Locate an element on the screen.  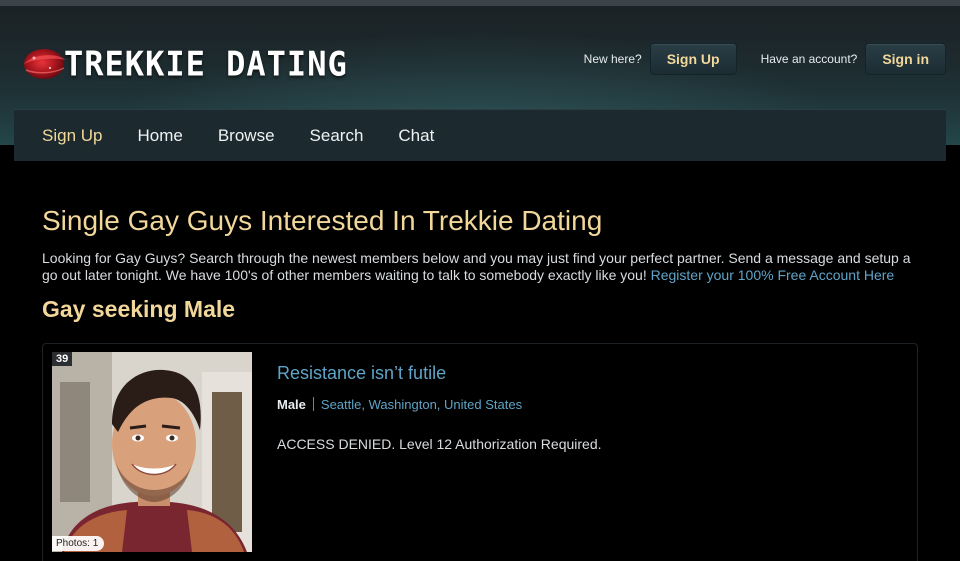
location-country-link: United States is located at coordinates (483, 404).